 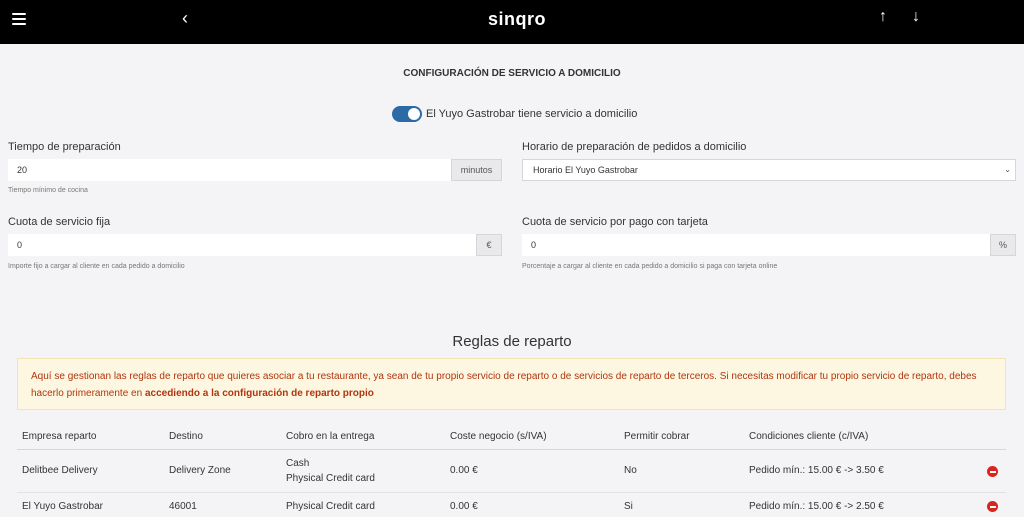 What do you see at coordinates (242, 245) in the screenshot?
I see `fixed-fee-input: 0` at bounding box center [242, 245].